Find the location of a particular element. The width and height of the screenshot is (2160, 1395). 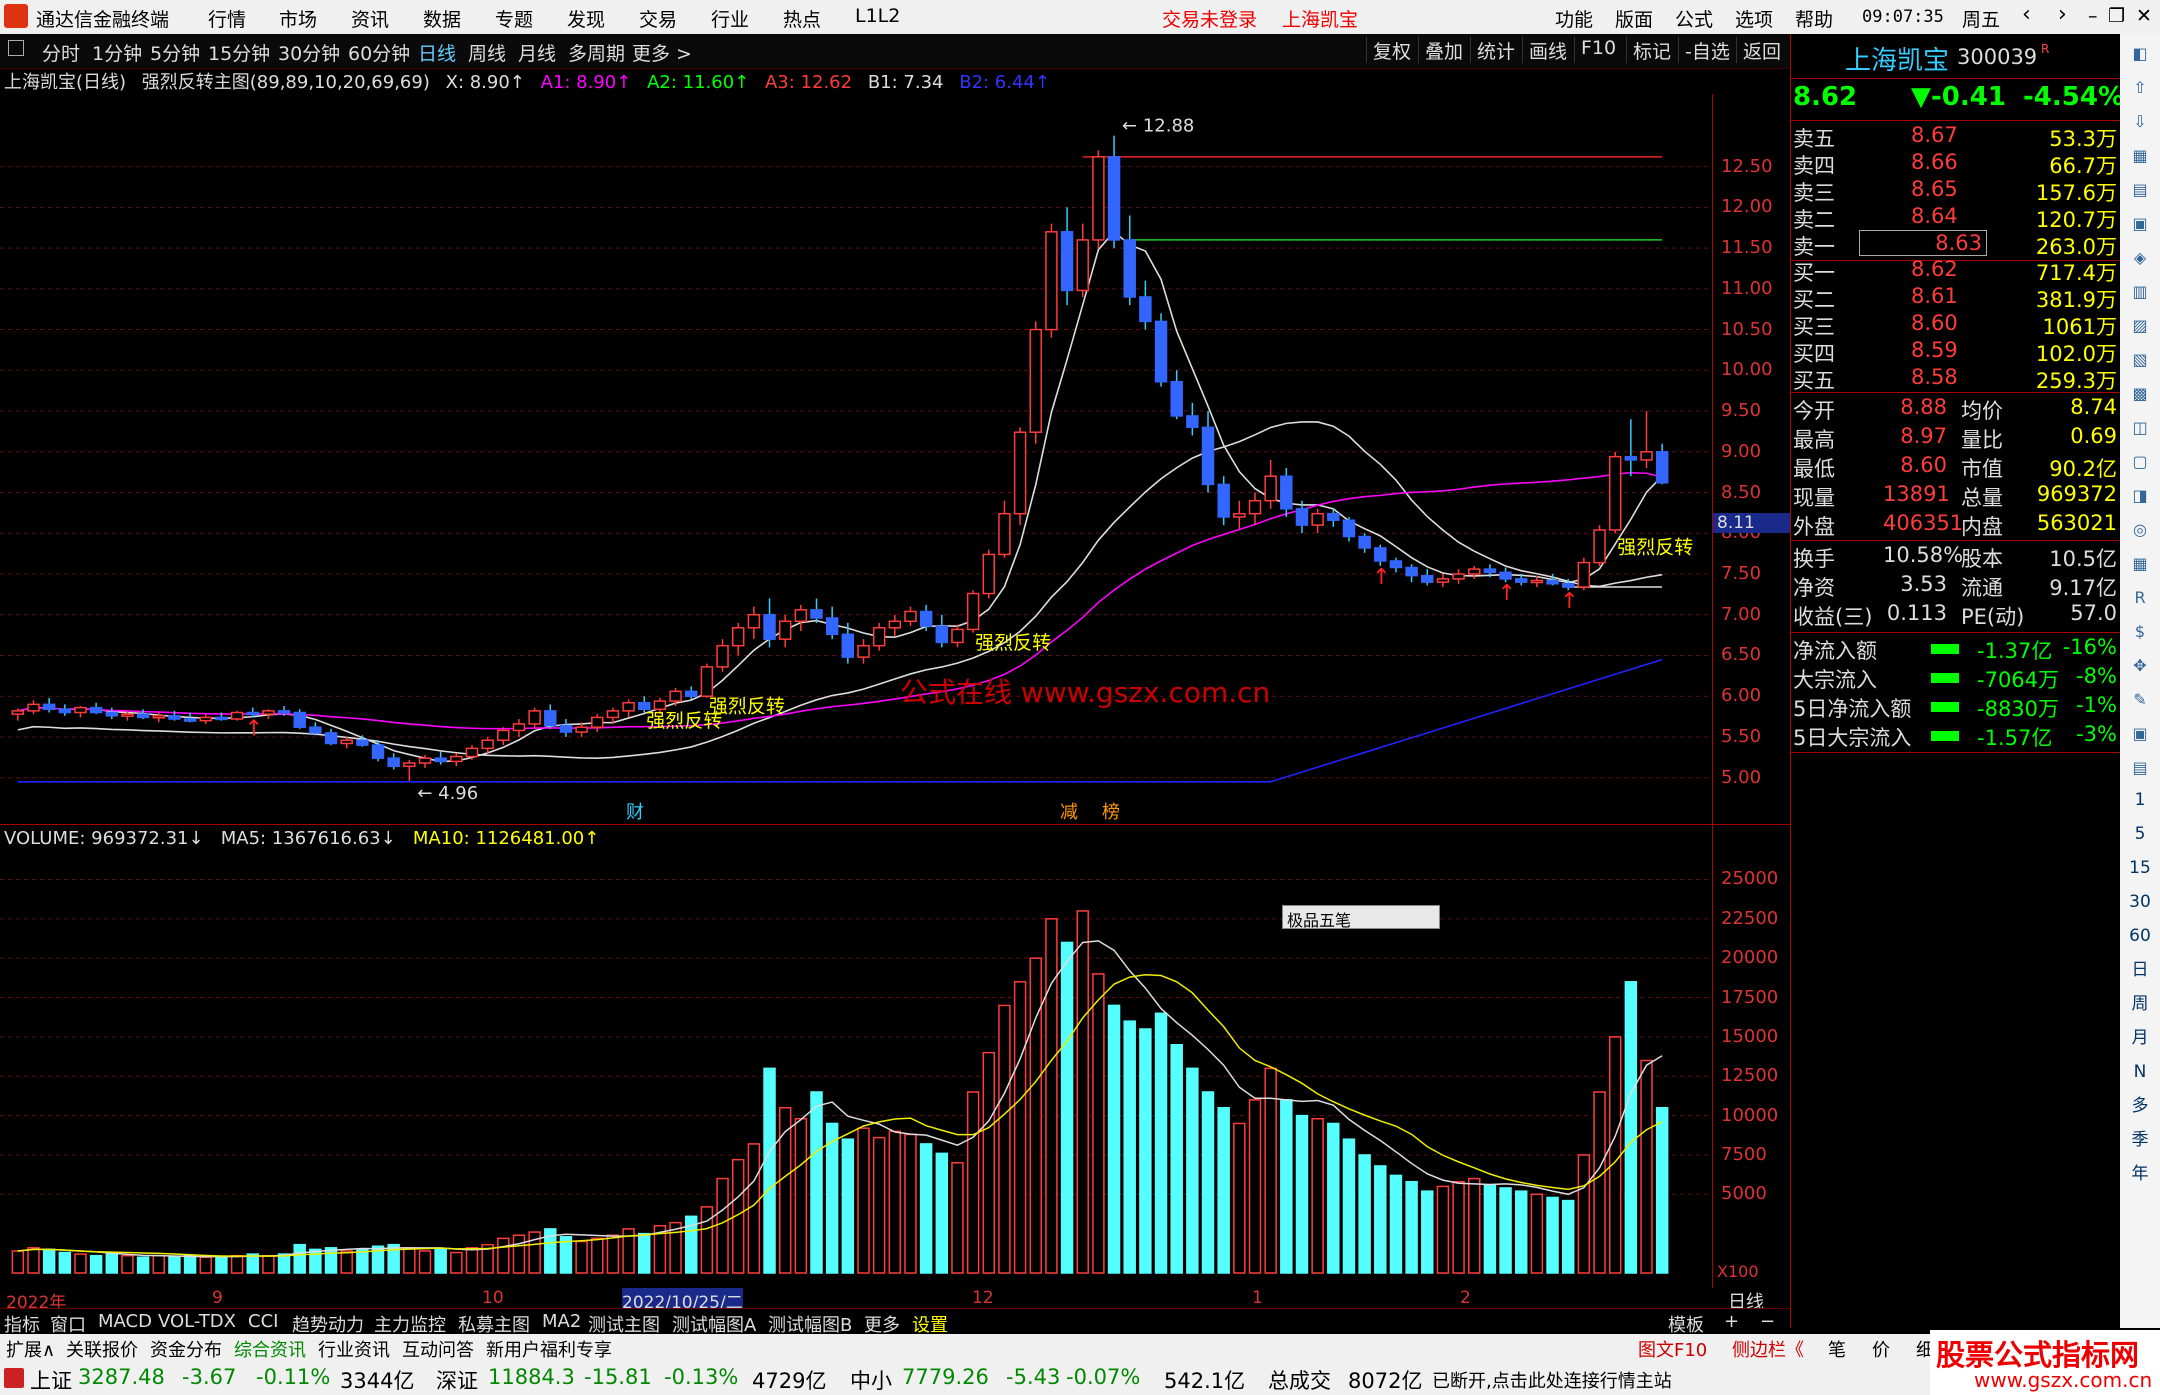

period-tab-multi: 多周期 is located at coordinates (596, 52).